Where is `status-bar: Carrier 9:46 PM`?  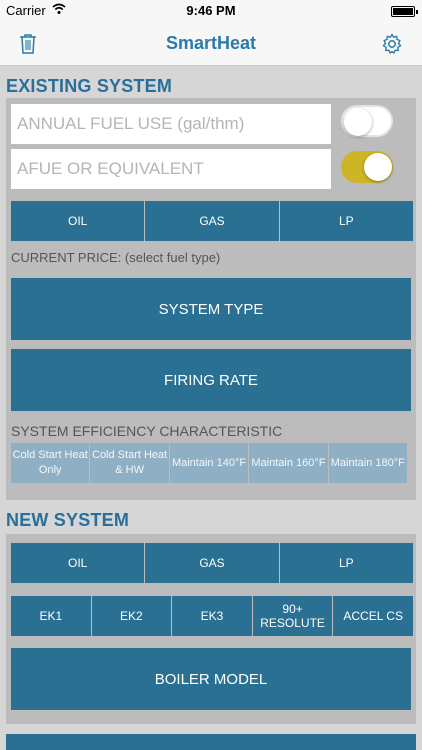
status-bar: Carrier 9:46 PM is located at coordinates (211, 11).